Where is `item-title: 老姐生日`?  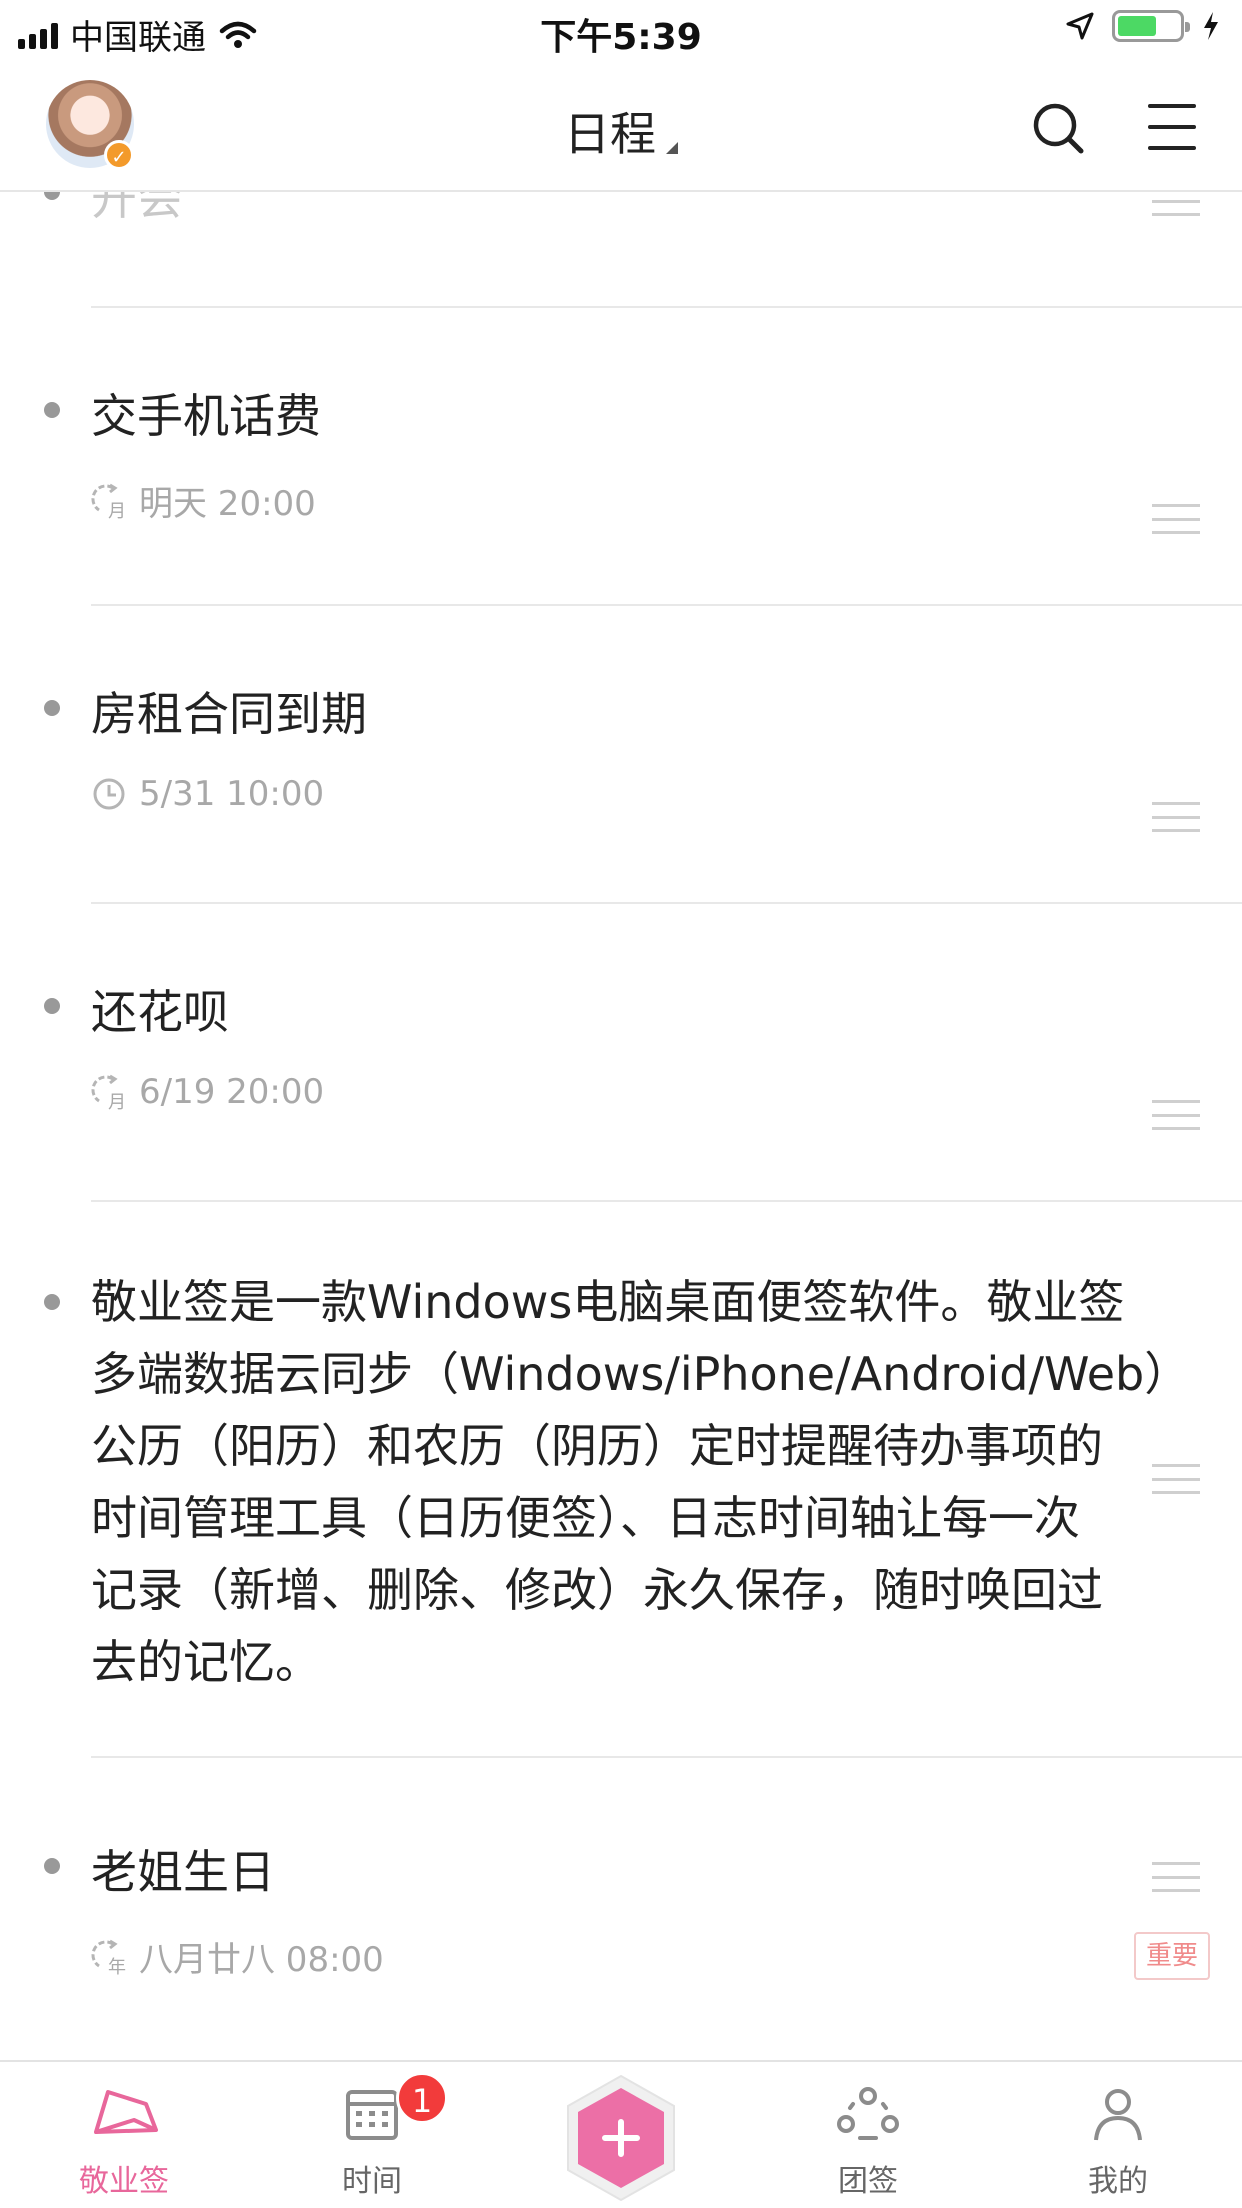 item-title: 老姐生日 is located at coordinates (183, 1872).